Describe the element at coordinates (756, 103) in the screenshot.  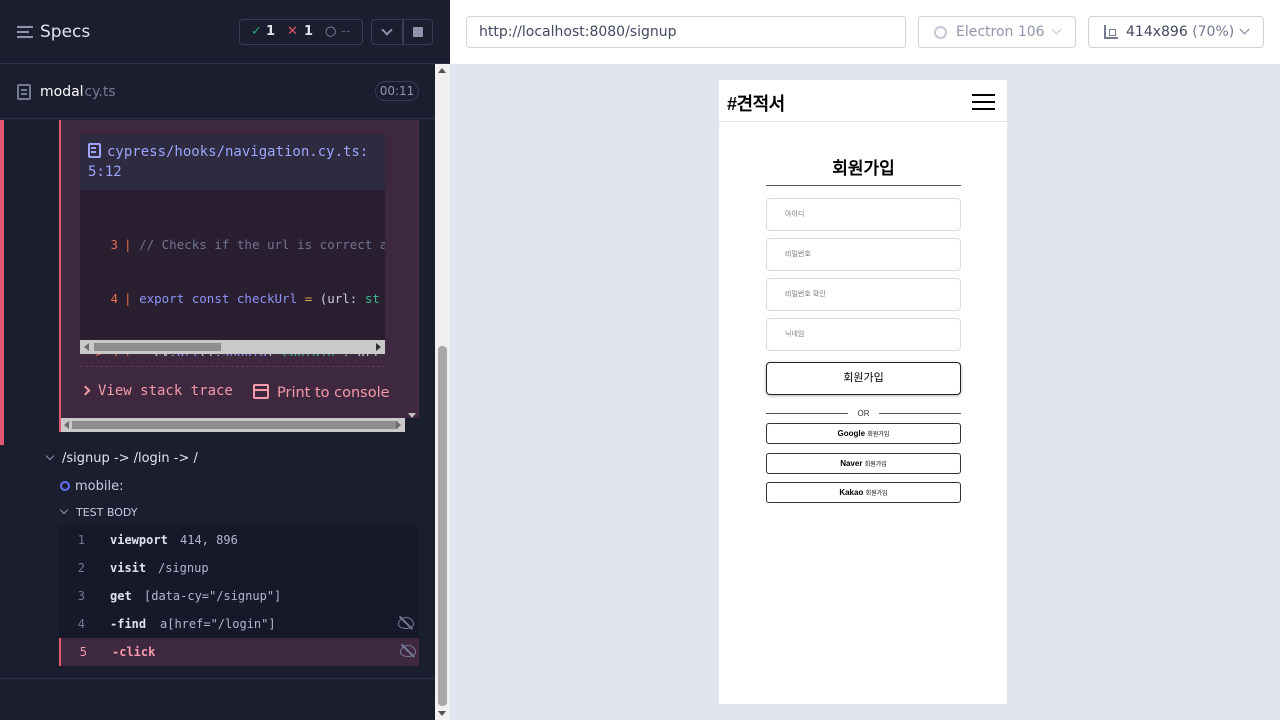
I see `logo: #견적서` at that location.